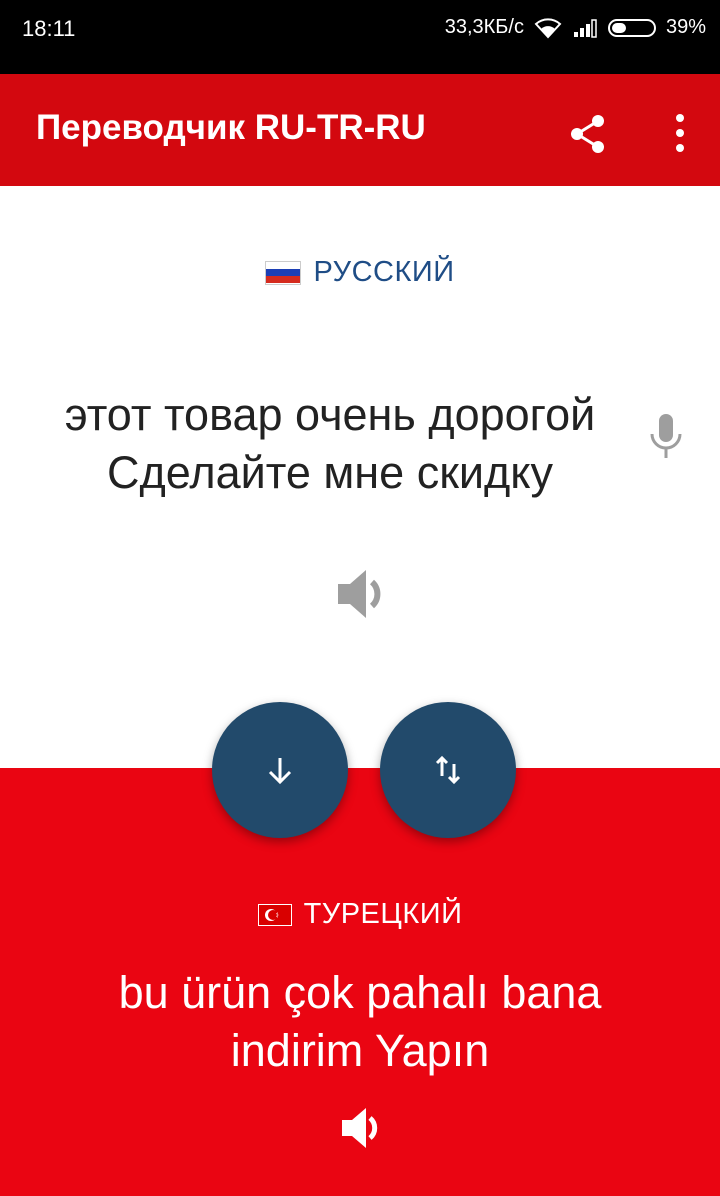  What do you see at coordinates (360, 1050) in the screenshot?
I see `target-text-line: indirim Yapın` at bounding box center [360, 1050].